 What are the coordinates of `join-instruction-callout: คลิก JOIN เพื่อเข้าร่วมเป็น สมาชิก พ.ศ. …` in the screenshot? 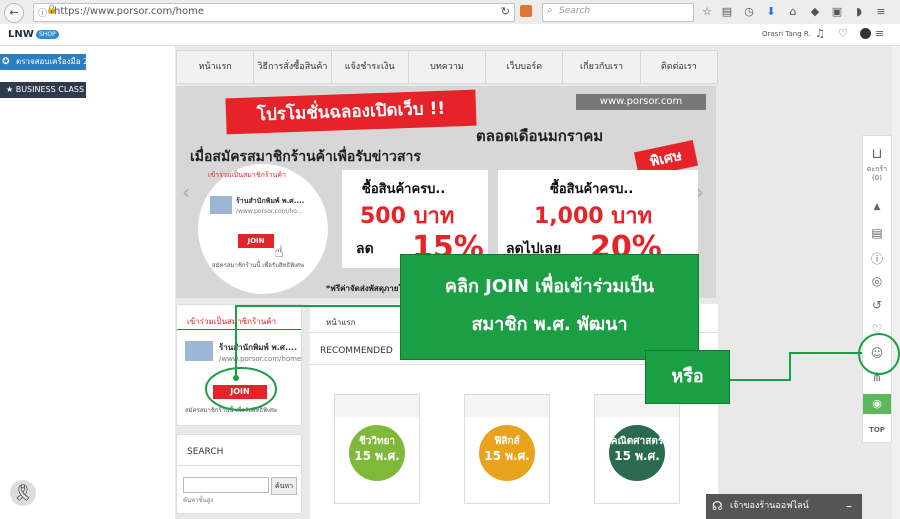 It's located at (549, 307).